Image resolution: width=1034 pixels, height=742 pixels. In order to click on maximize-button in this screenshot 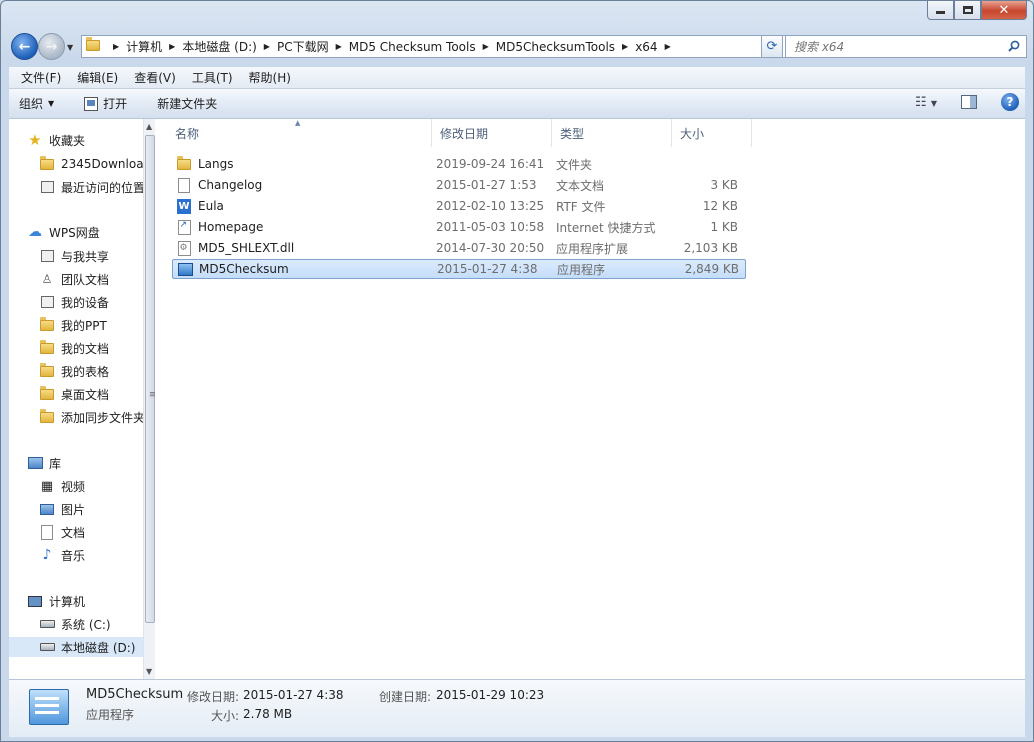, I will do `click(967, 10)`.